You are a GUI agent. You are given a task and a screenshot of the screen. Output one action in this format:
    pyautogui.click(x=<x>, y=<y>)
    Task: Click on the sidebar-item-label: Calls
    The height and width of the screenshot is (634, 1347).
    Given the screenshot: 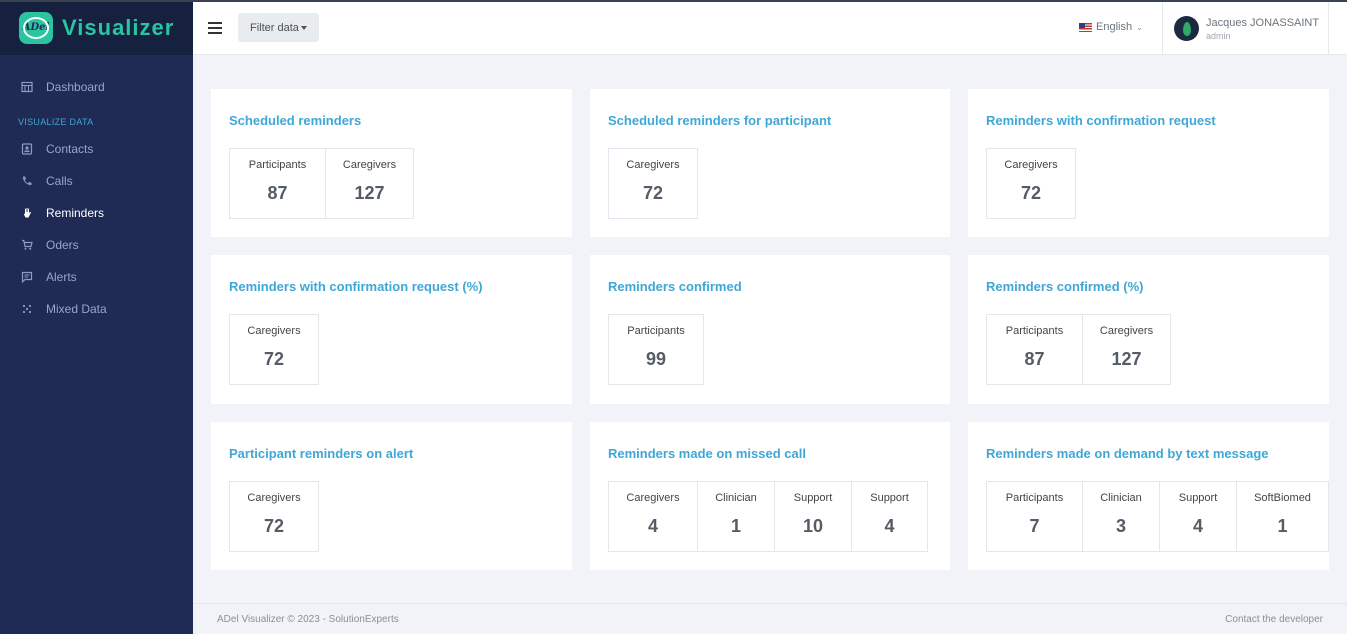 What is the action you would take?
    pyautogui.click(x=59, y=181)
    